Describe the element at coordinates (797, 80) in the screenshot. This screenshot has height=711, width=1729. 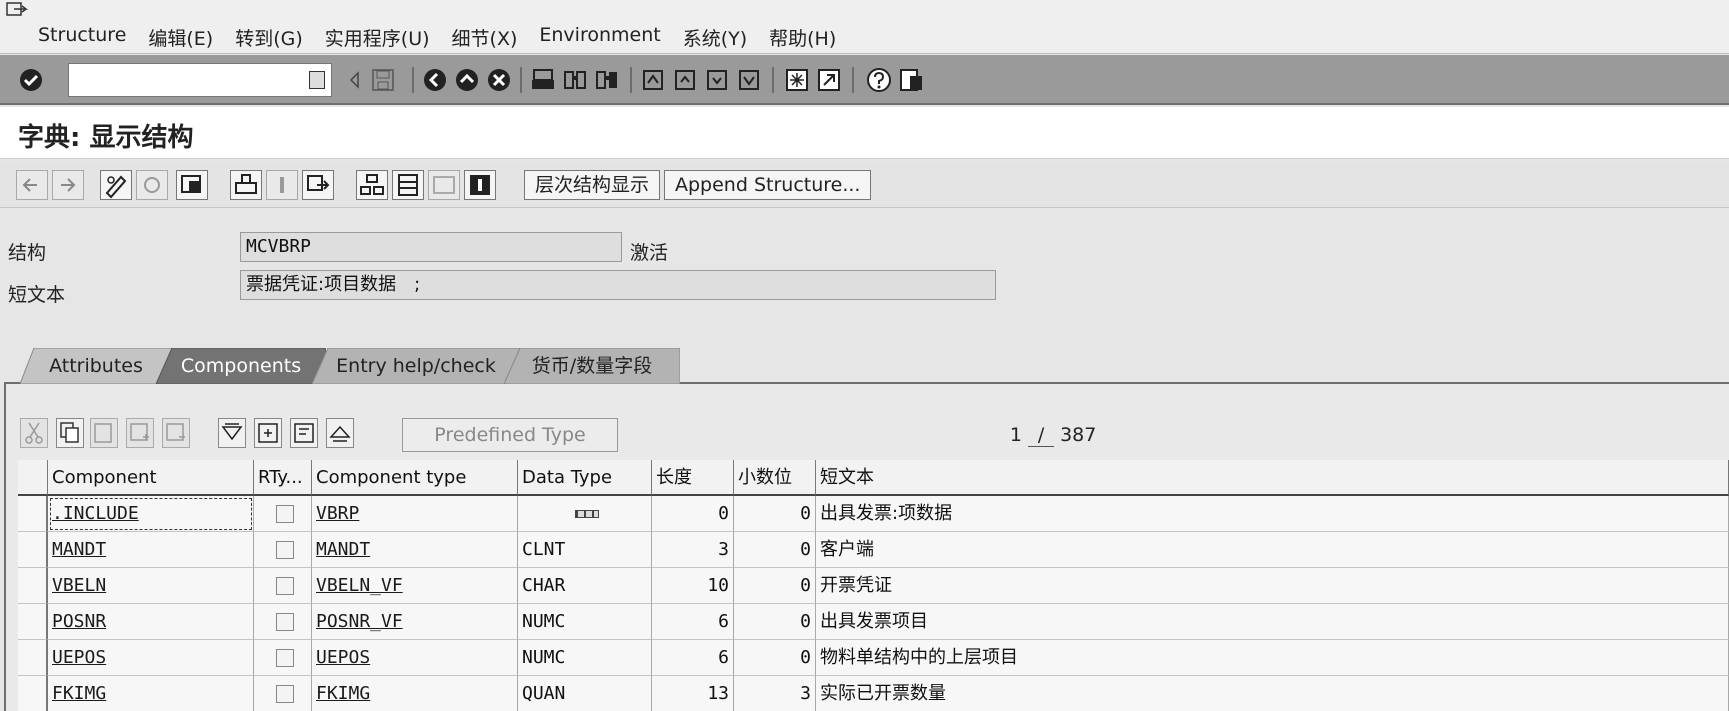
I see `new-session-icon` at that location.